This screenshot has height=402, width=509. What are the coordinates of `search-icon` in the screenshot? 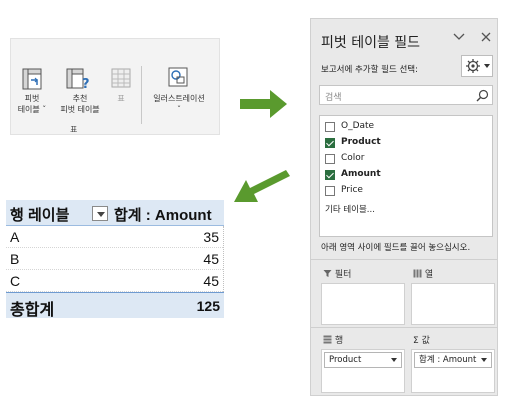 It's located at (482, 95).